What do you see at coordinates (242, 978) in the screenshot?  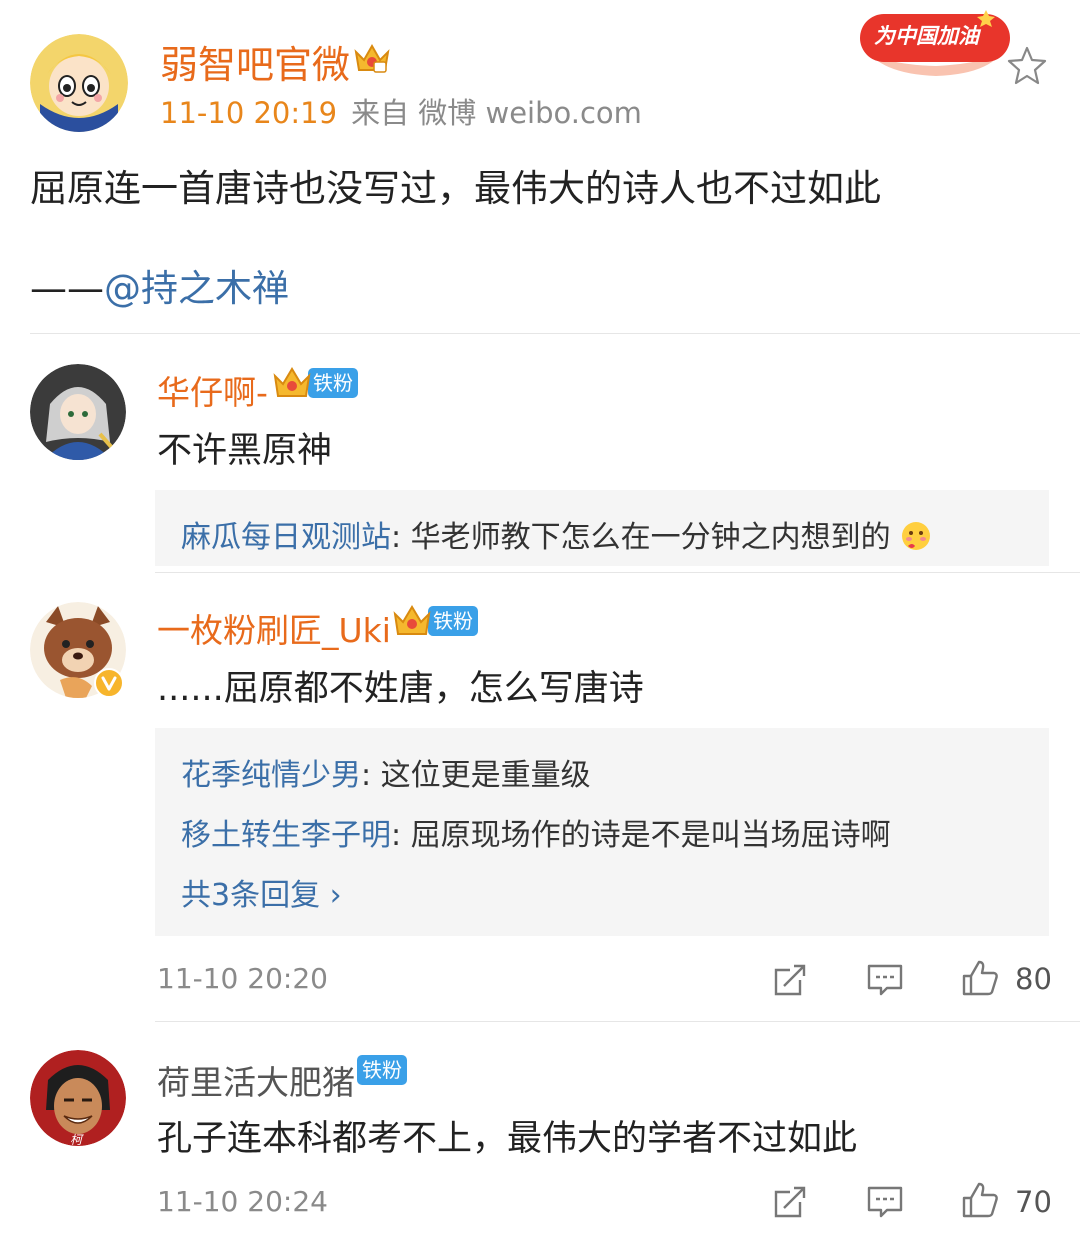 I see `comment-time: 11-10 20:20` at bounding box center [242, 978].